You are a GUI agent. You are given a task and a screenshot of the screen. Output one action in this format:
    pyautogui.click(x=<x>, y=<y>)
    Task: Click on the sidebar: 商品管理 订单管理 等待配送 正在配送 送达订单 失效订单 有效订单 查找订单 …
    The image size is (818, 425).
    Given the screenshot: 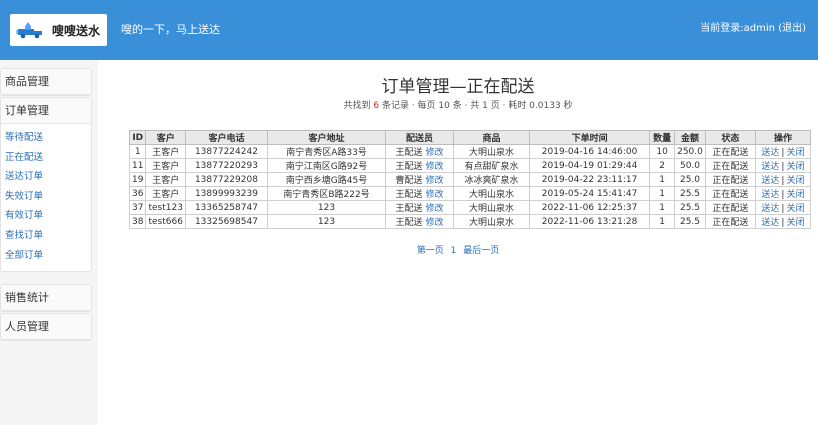 What is the action you would take?
    pyautogui.click(x=49, y=242)
    